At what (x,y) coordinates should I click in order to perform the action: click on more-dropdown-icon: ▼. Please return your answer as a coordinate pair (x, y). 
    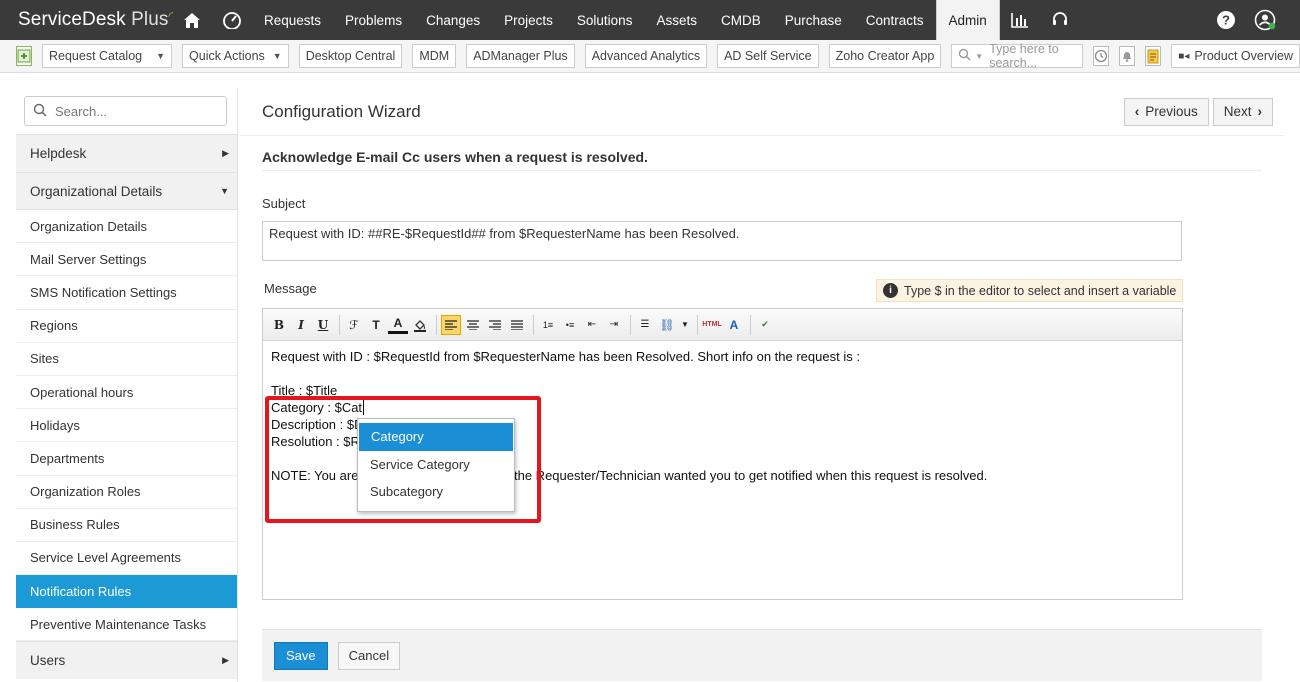
    Looking at the image, I should click on (685, 325).